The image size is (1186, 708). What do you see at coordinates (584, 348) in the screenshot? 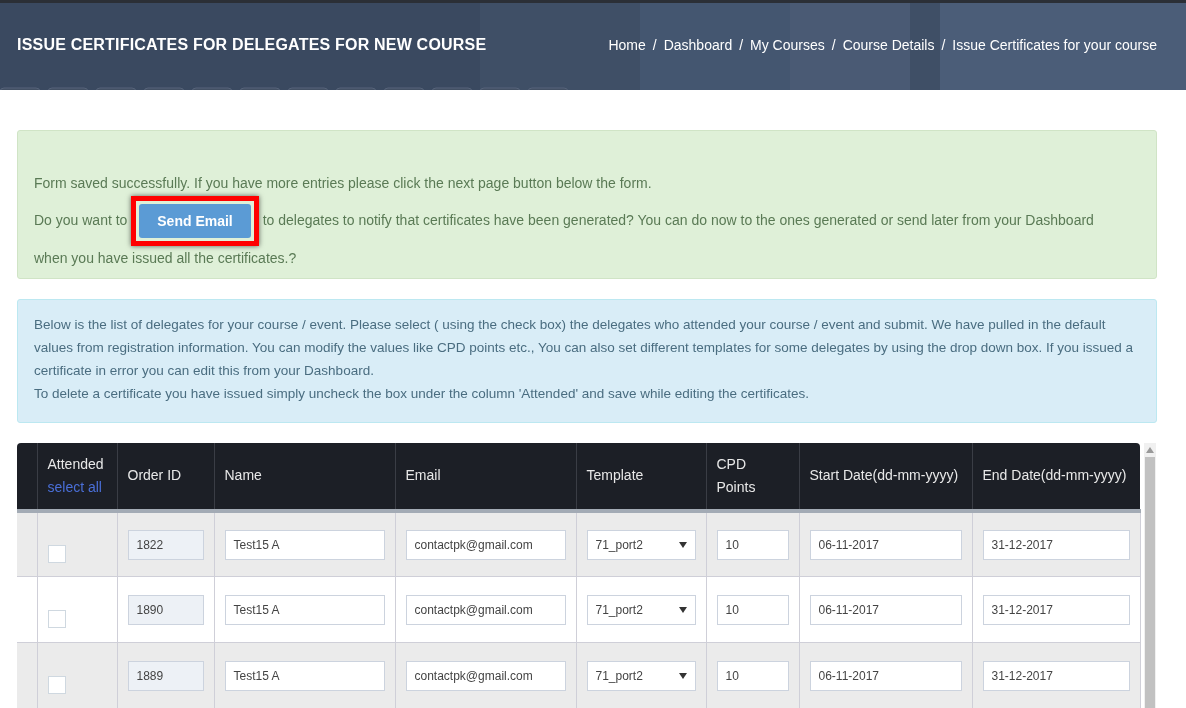
I see `info-text: Below is the list of delegates for your course / event. Please select ( using the check box) the delegates who attended your course / event and submit. We have pulled in the default values from registration information. You can modify the values like CPD points etc., You can also set different templates for some delegates by using the drop down box. If you issued a certificate in error you can edit this from your Dashboard.` at bounding box center [584, 348].